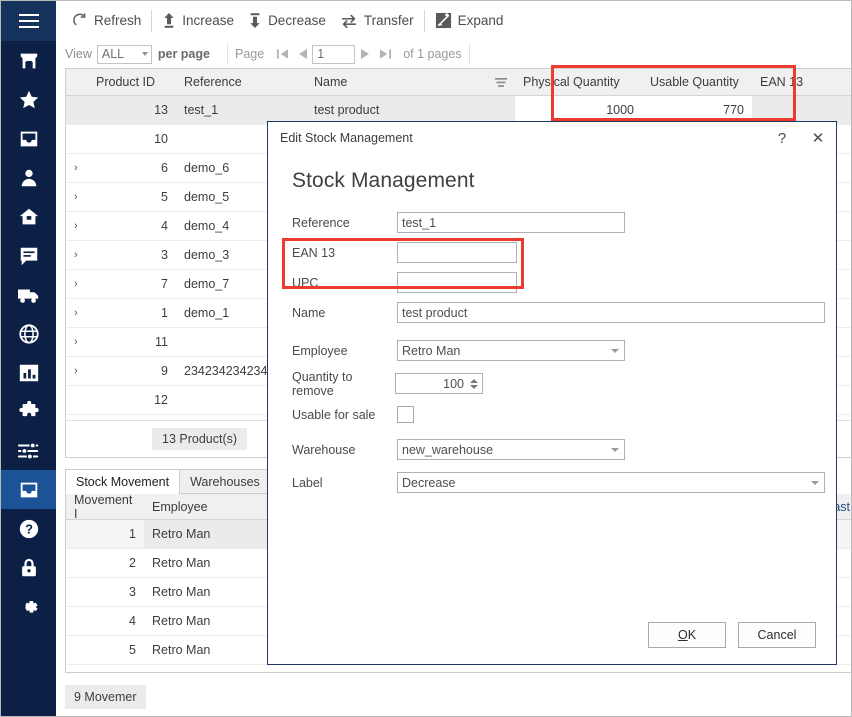 The width and height of the screenshot is (852, 717). What do you see at coordinates (322, 383) in the screenshot?
I see `quantity-label: Quantity to remove` at bounding box center [322, 383].